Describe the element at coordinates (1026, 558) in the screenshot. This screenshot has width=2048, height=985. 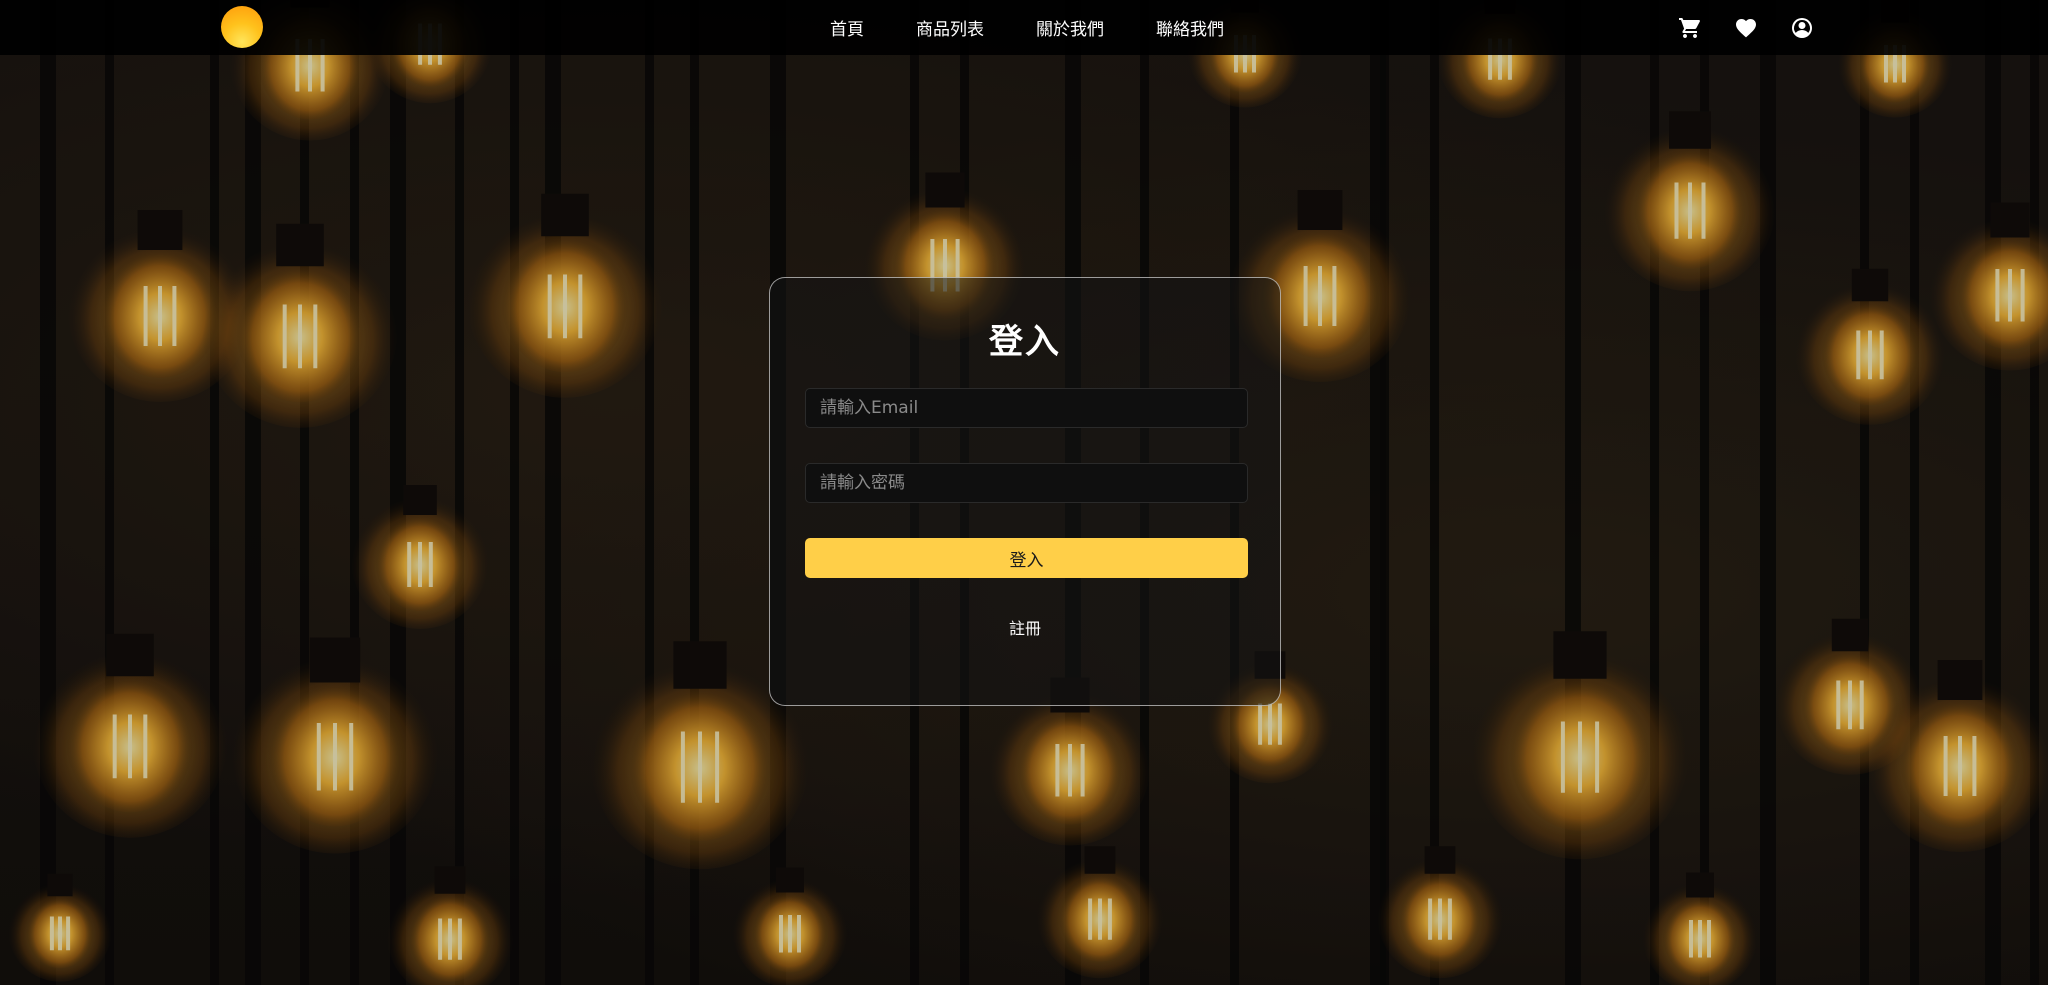
I see `login-button: 登入` at that location.